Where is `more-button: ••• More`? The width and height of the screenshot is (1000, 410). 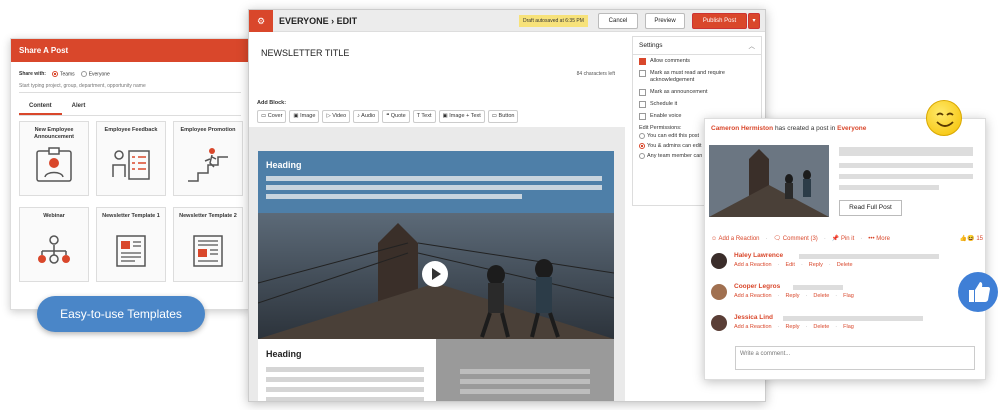 more-button: ••• More is located at coordinates (879, 239).